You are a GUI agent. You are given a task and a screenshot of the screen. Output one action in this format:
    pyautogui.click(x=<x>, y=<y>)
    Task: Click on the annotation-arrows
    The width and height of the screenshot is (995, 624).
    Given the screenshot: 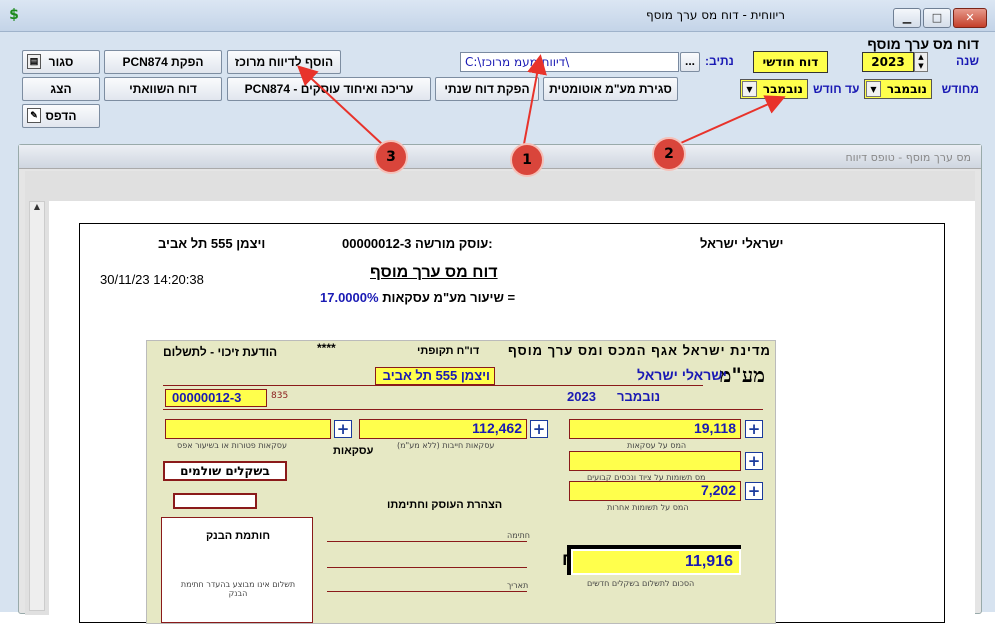 What is the action you would take?
    pyautogui.click(x=541, y=100)
    